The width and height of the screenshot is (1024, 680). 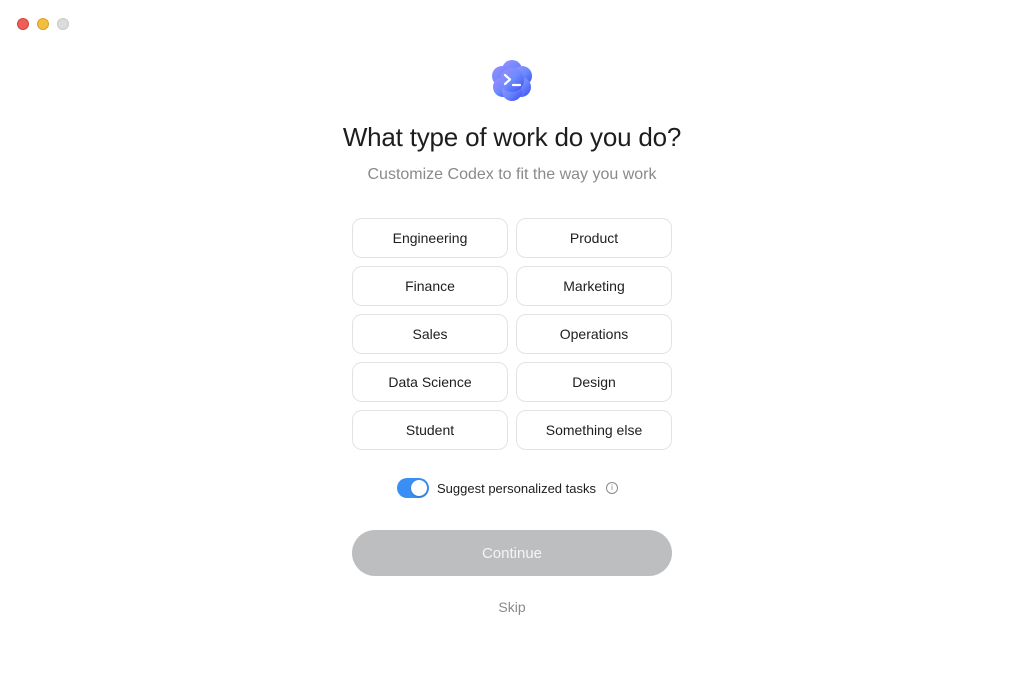 What do you see at coordinates (512, 80) in the screenshot?
I see `codex-logo-icon` at bounding box center [512, 80].